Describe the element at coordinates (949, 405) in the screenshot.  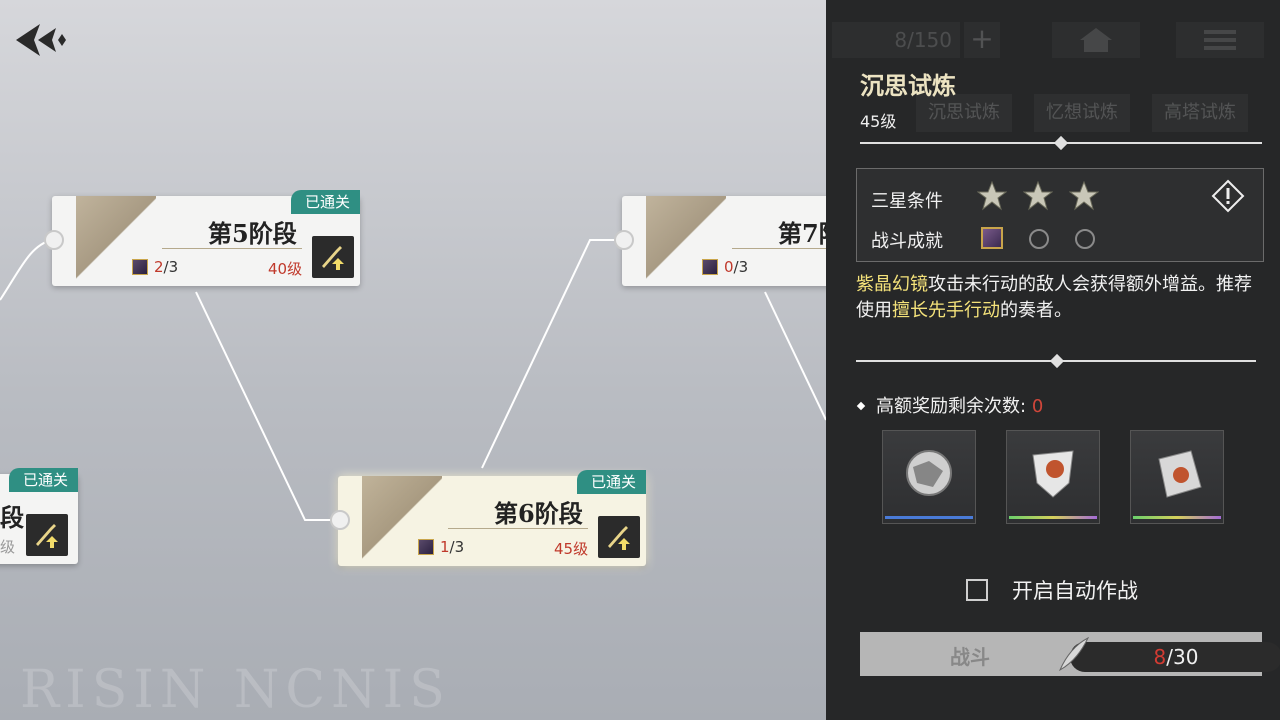
I see `reward-remaining: 高额奖励剩余次数: 0` at that location.